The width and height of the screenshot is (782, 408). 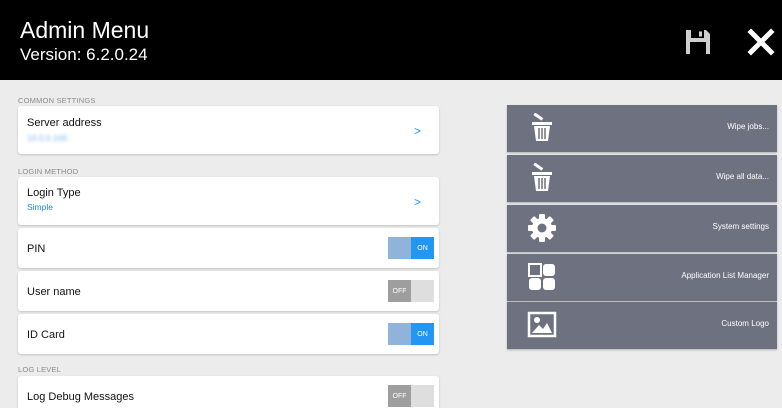 I want to click on server-address-row: Server address 10.0.0.100 >, so click(x=228, y=130).